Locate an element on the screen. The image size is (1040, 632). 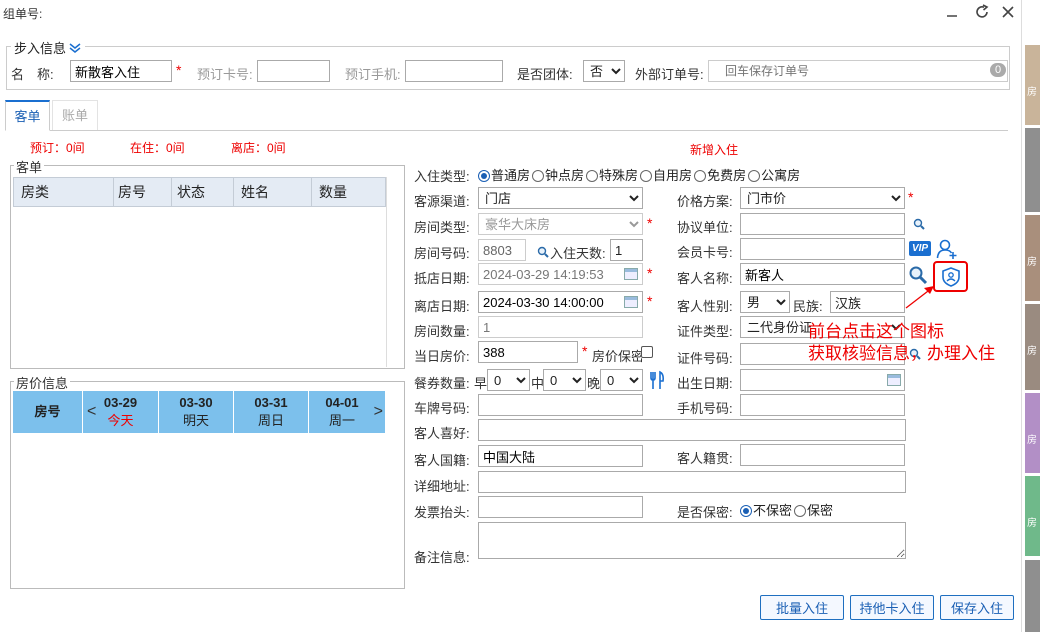
booking-no-input is located at coordinates (293, 71).